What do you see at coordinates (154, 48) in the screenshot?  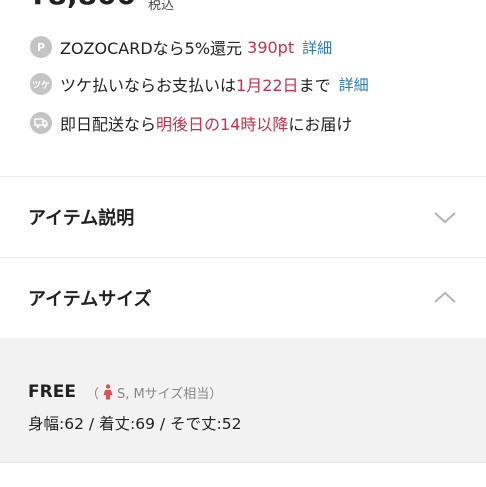 I see `point-text: ZOZOCARDなら5%還元` at bounding box center [154, 48].